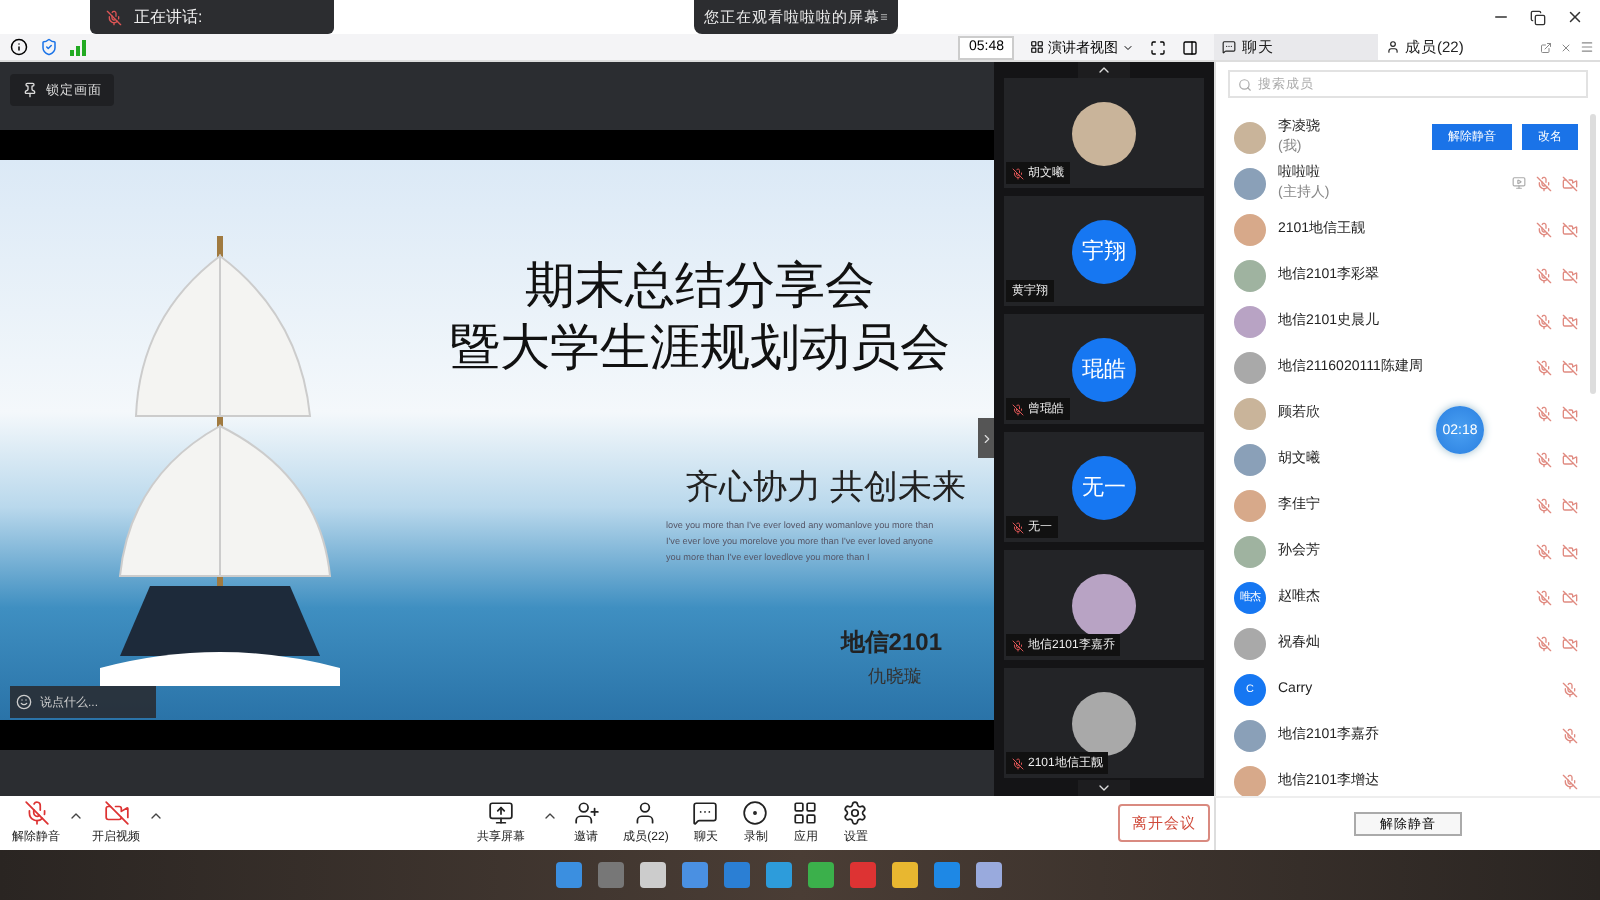 The image size is (1600, 900). I want to click on initials-avatar: 无一, so click(1104, 487).